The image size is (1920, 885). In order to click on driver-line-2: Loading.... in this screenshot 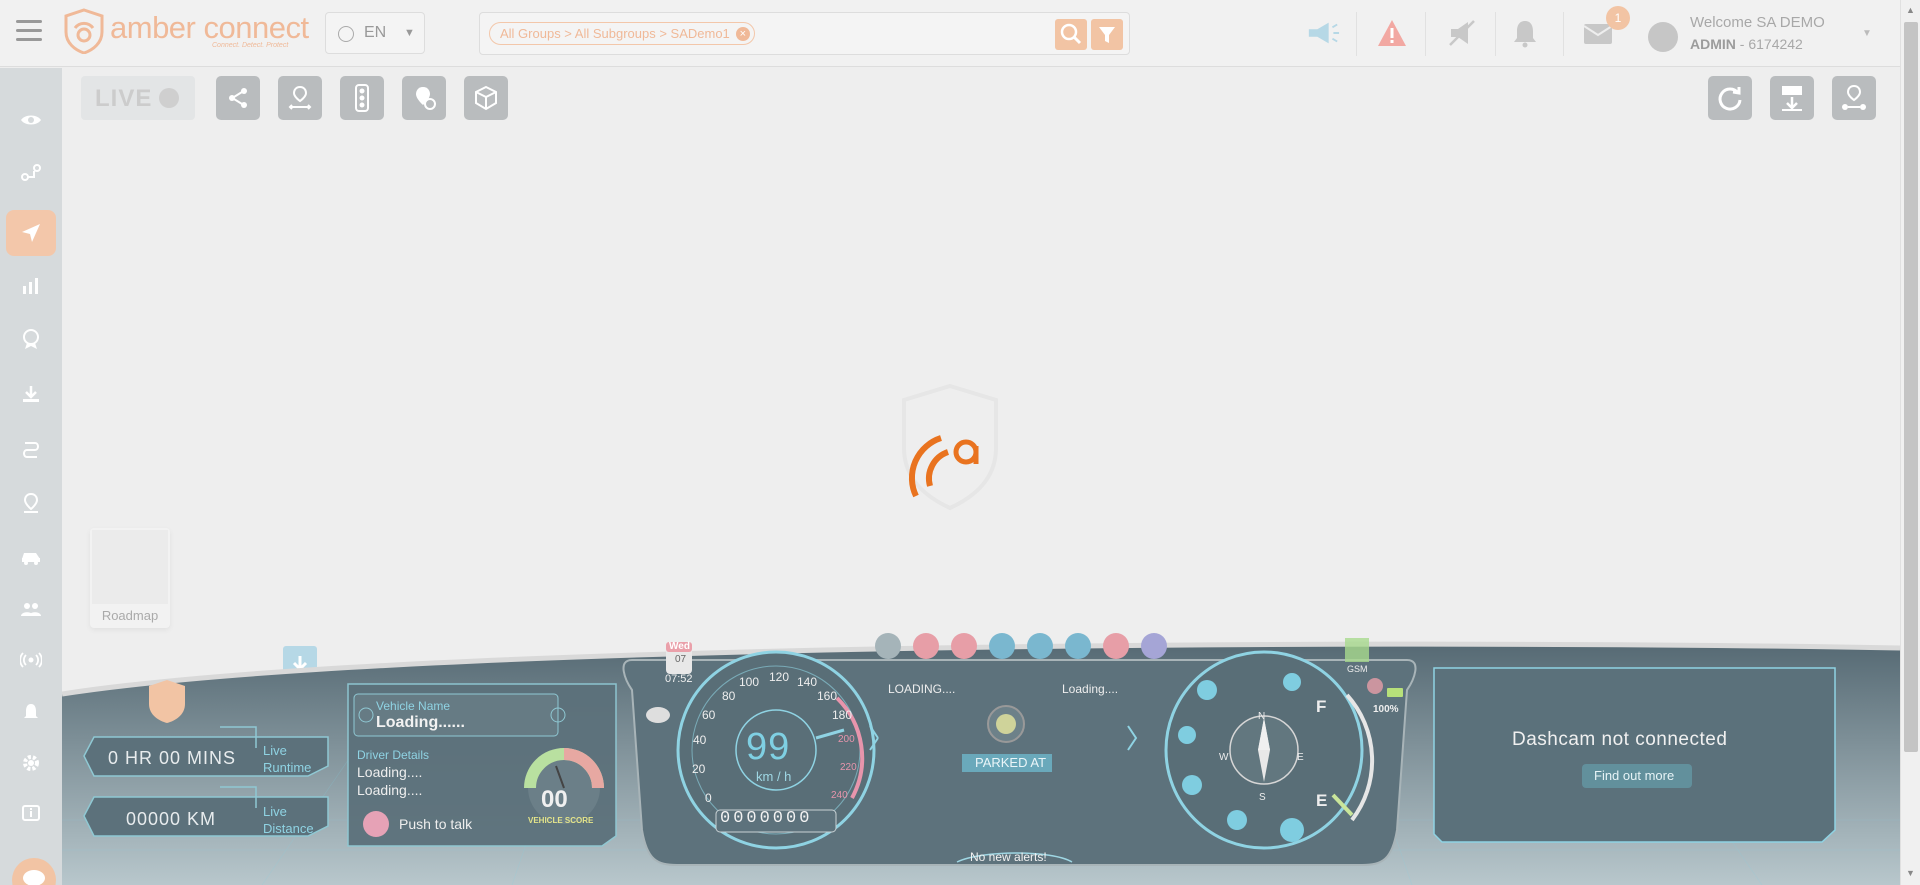, I will do `click(390, 790)`.